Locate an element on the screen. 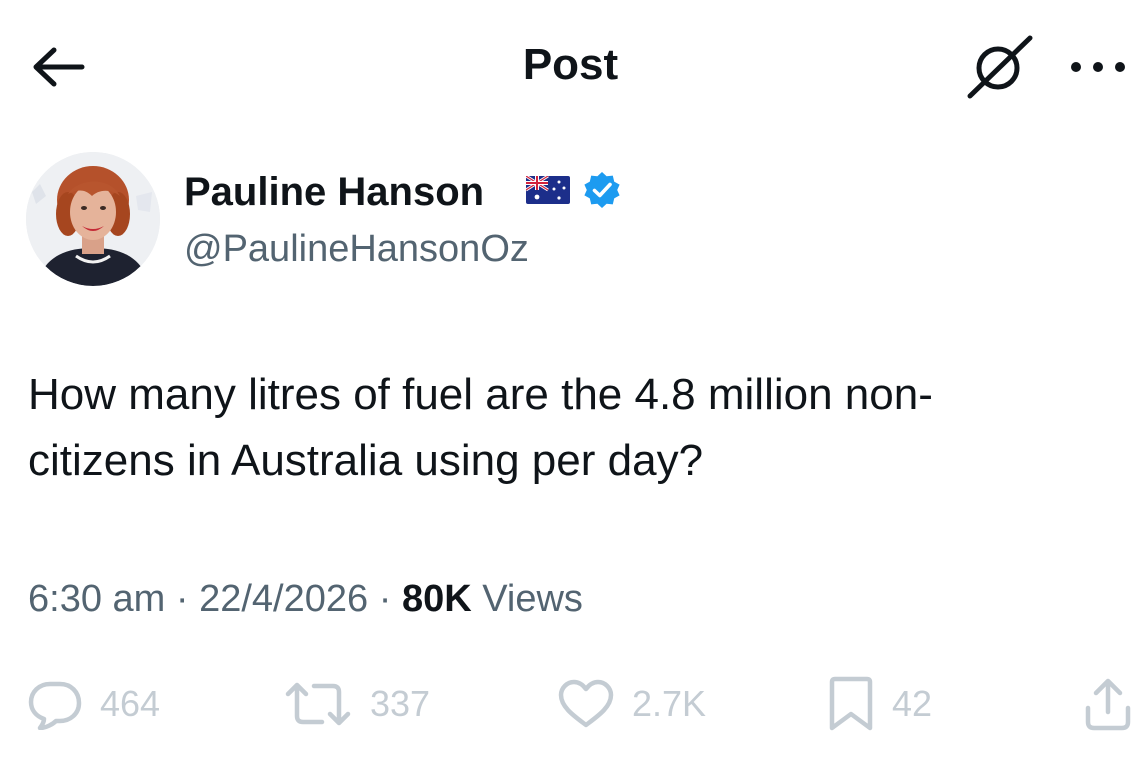 The image size is (1141, 763). profile-photo is located at coordinates (93, 219).